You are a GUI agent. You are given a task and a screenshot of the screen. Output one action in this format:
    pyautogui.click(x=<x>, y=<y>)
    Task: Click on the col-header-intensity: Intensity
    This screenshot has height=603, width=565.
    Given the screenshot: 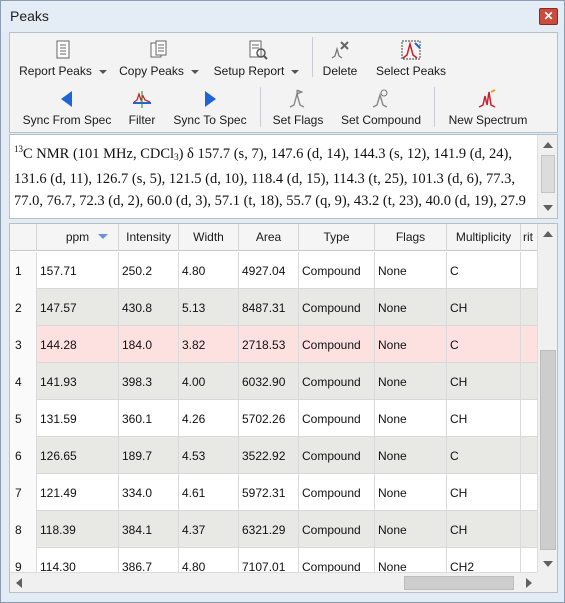 What is the action you would take?
    pyautogui.click(x=149, y=237)
    